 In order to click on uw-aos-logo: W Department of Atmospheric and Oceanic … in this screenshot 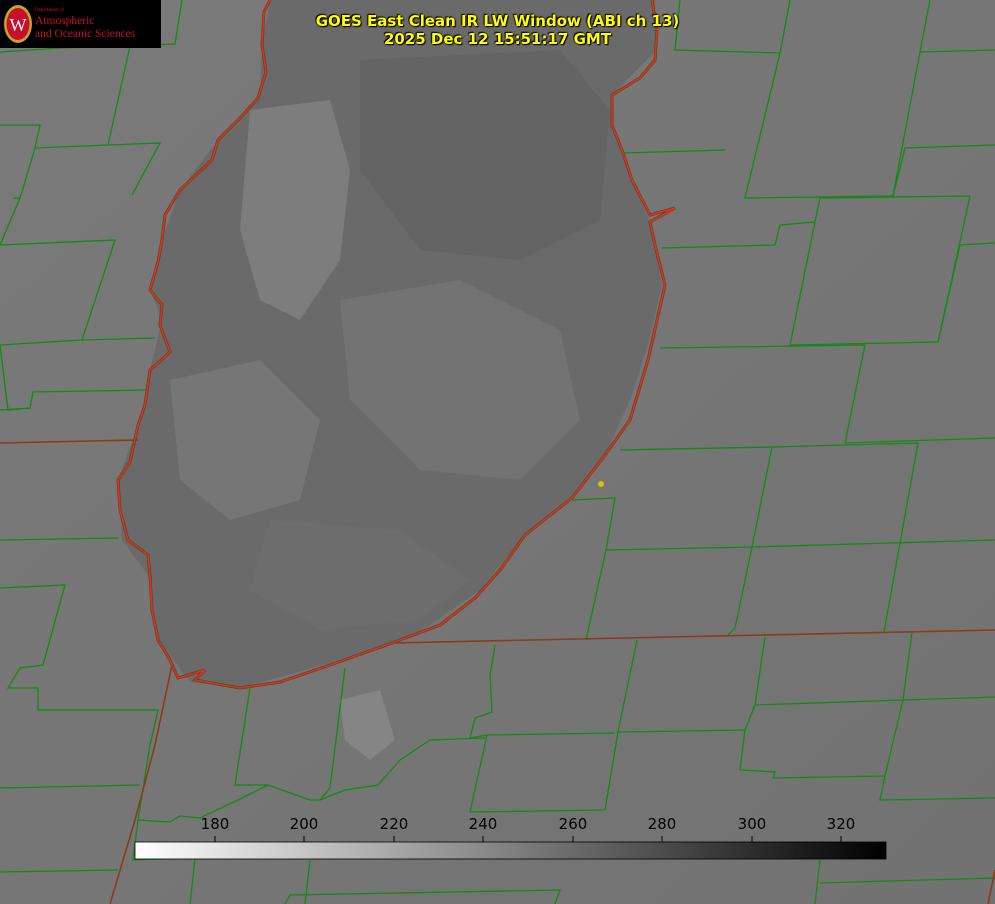, I will do `click(80, 24)`.